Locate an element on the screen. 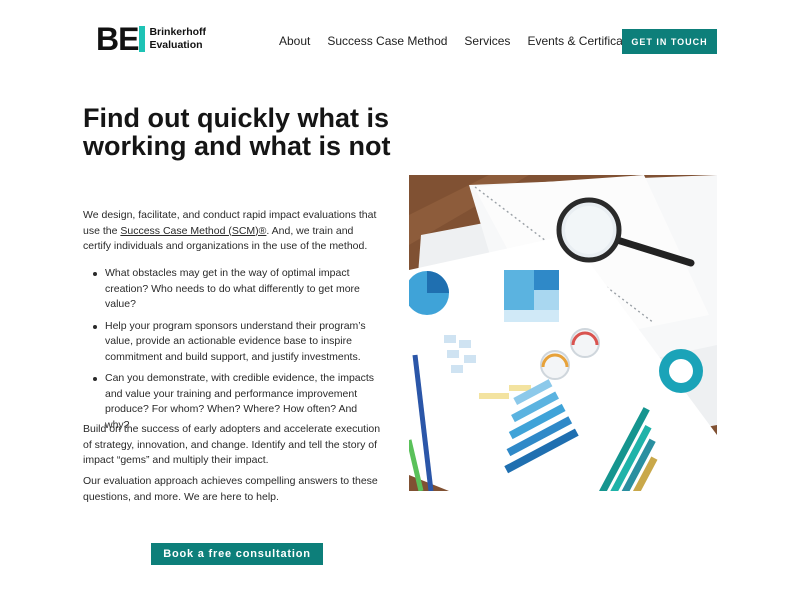  logo-line-2: Evaluation is located at coordinates (176, 45).